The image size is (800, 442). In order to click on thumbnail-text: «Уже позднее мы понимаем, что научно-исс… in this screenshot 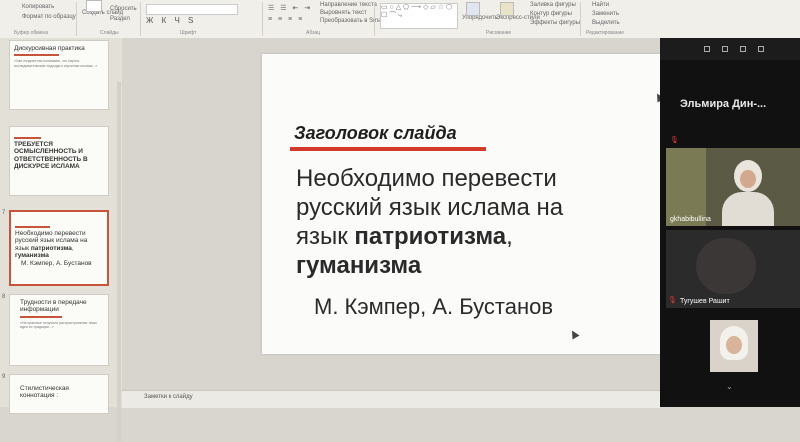, I will do `click(56, 64)`.